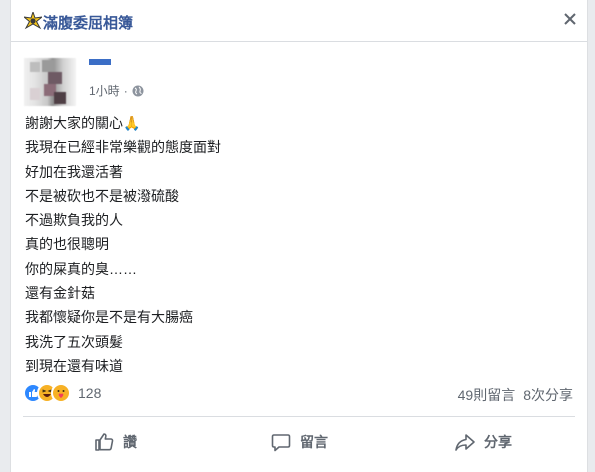 The width and height of the screenshot is (595, 472). What do you see at coordinates (548, 395) in the screenshot?
I see `share-count: 8次分享` at bounding box center [548, 395].